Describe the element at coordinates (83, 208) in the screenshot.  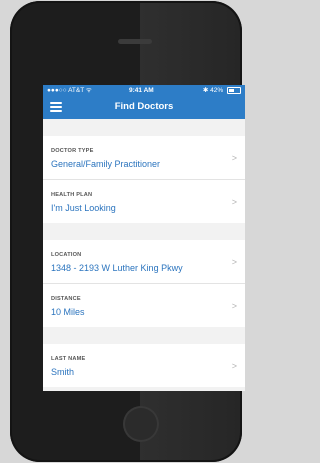
I see `health-plan-value: I'm Just Looking` at that location.